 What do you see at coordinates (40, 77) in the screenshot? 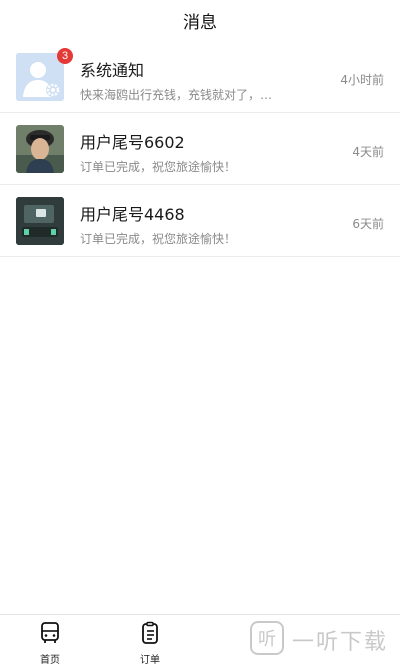
I see `system-avatar` at bounding box center [40, 77].